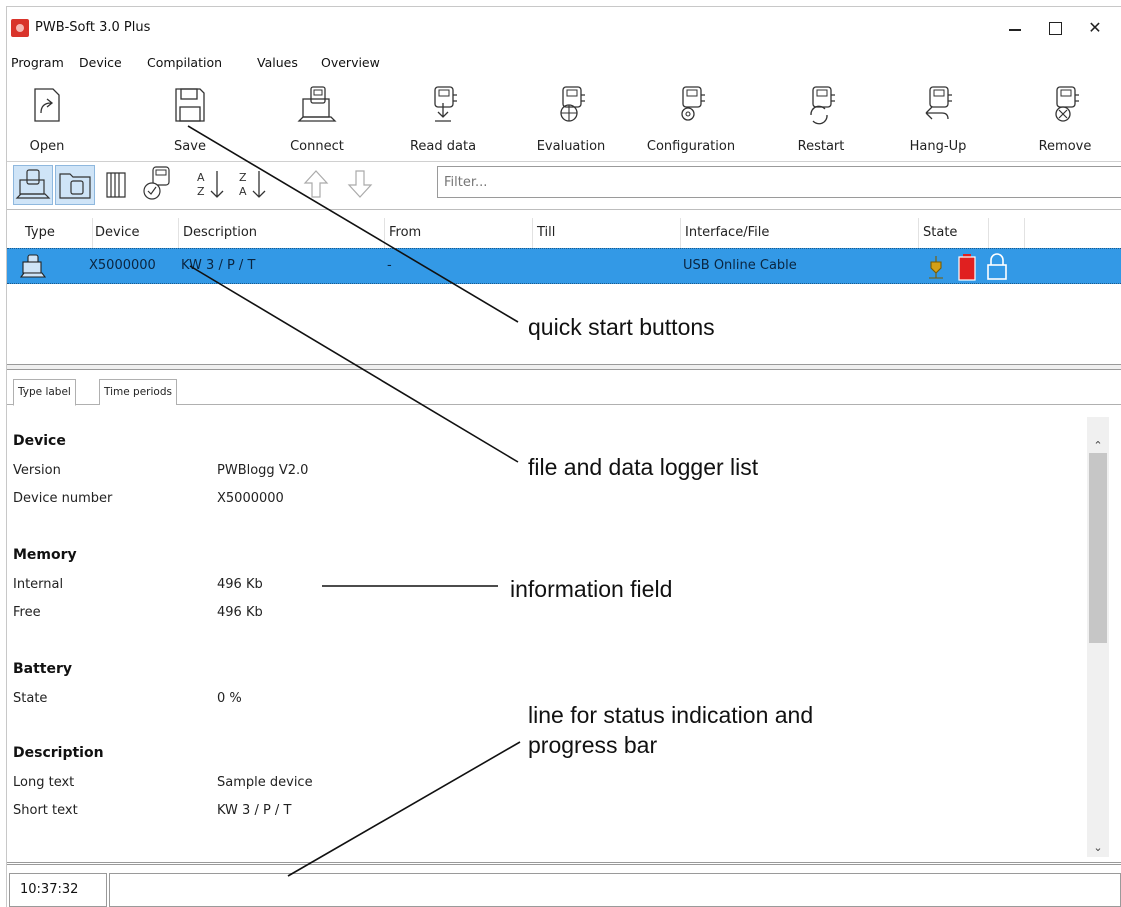  I want to click on annotation-quick-start: quick start buttons, so click(621, 327).